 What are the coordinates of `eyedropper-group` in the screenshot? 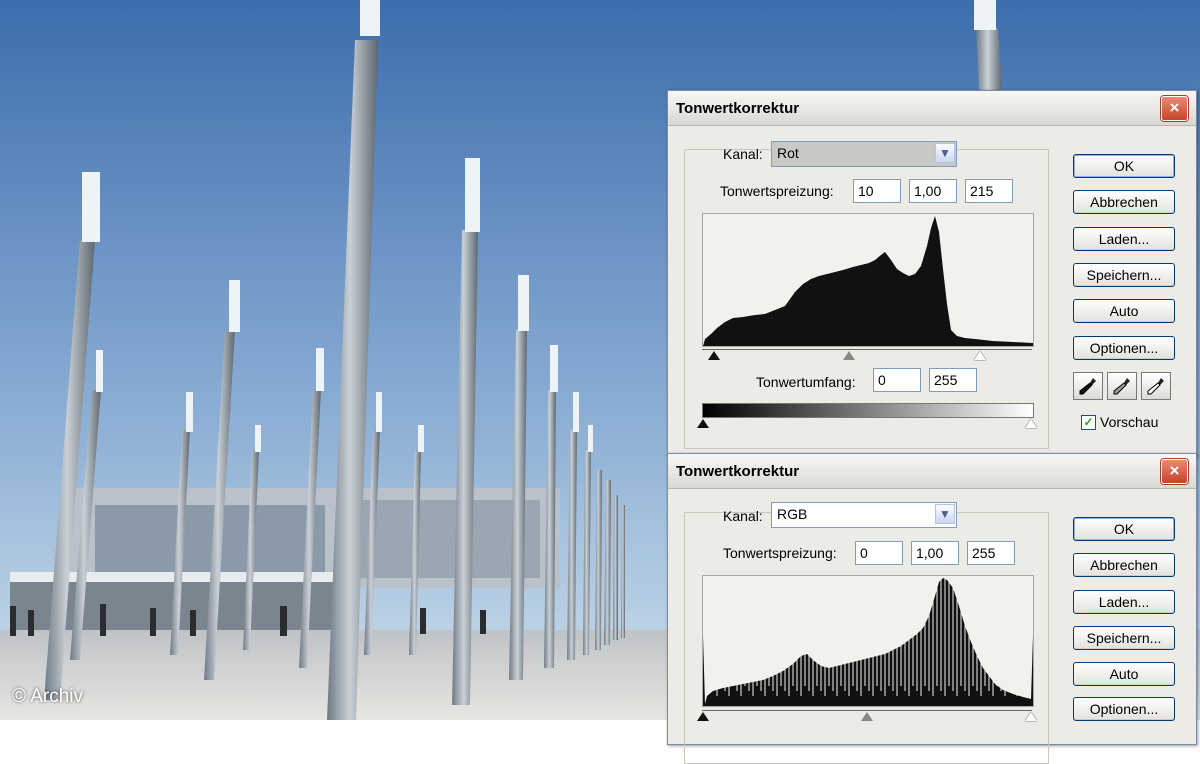 It's located at (1122, 386).